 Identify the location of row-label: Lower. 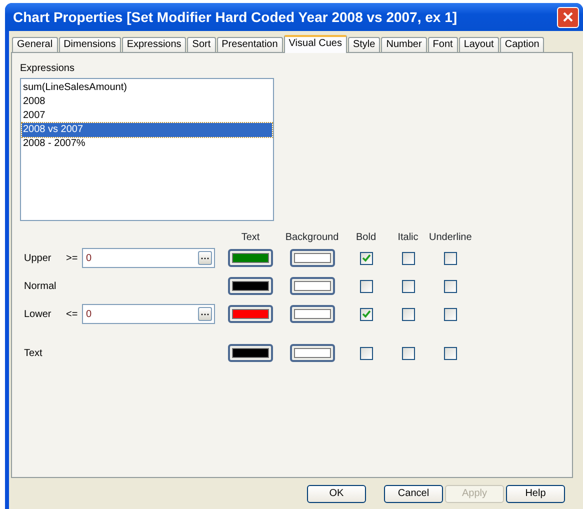
(38, 315).